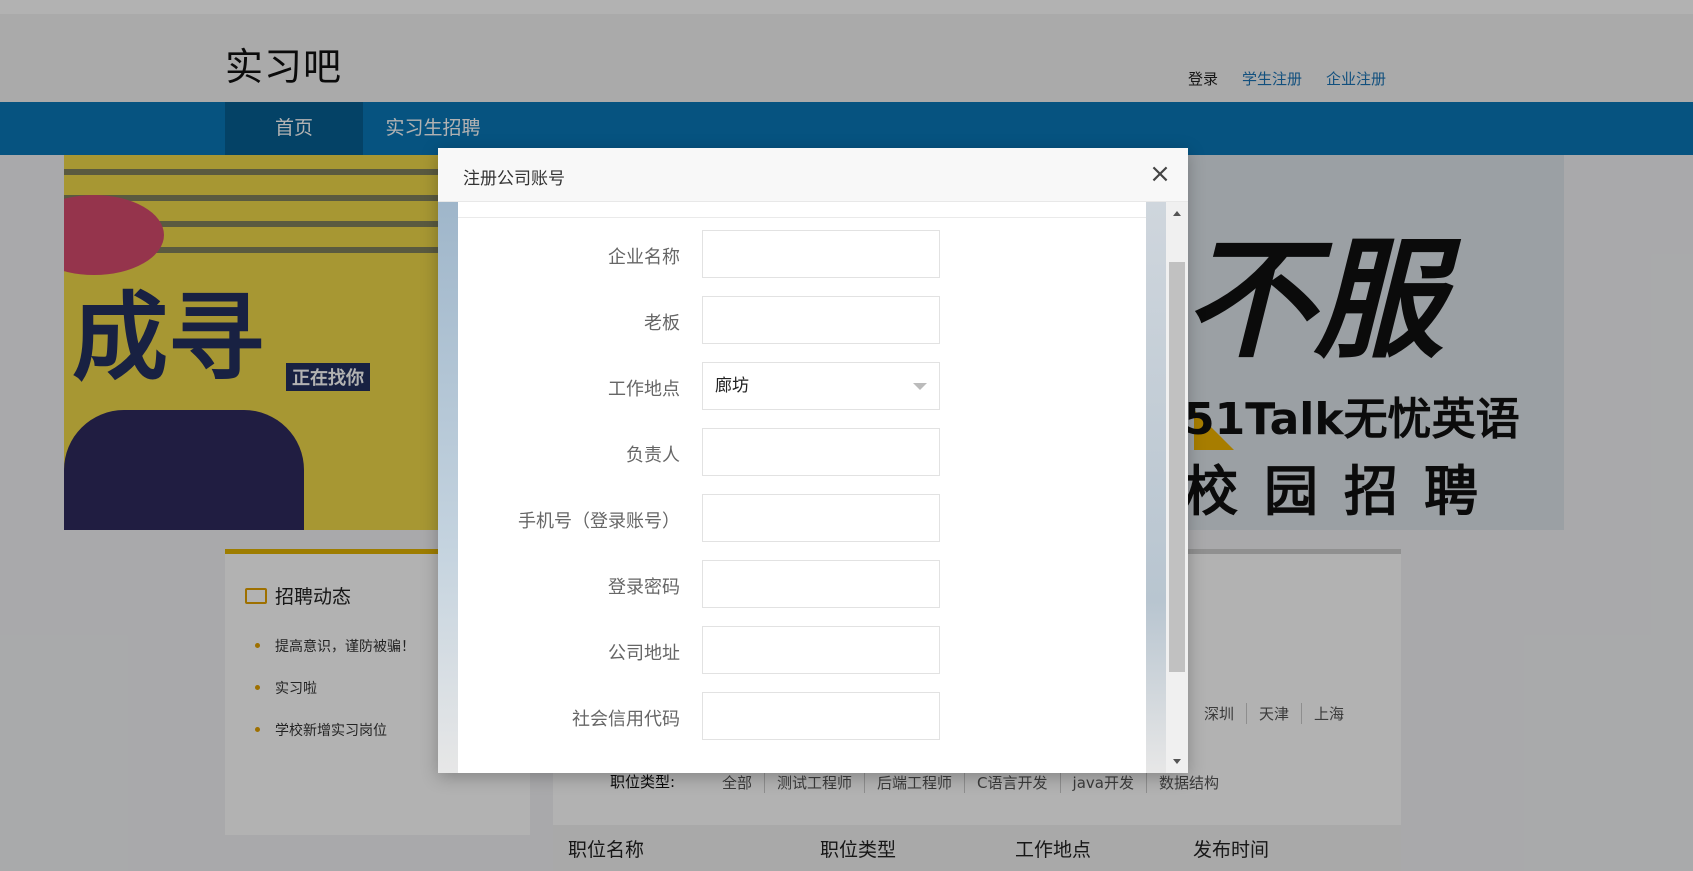  Describe the element at coordinates (599, 521) in the screenshot. I see `phone-label: 手机号（登录账号）` at that location.